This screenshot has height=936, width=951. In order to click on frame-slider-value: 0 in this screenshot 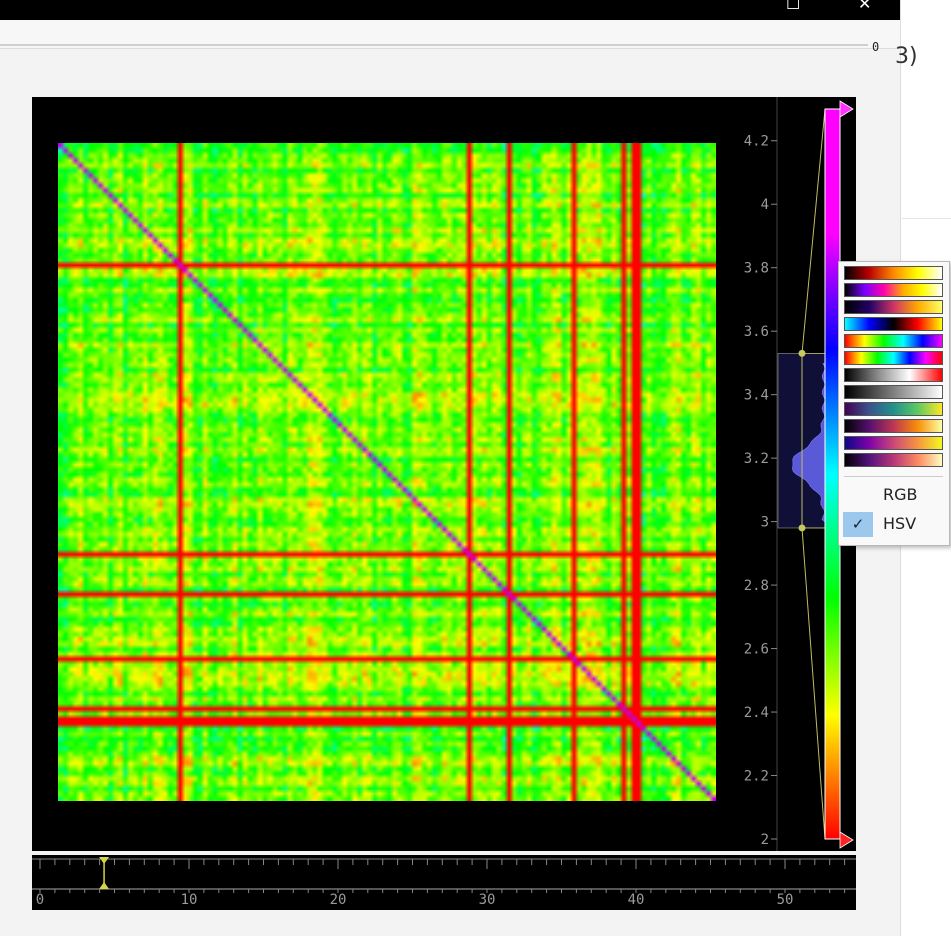, I will do `click(876, 47)`.